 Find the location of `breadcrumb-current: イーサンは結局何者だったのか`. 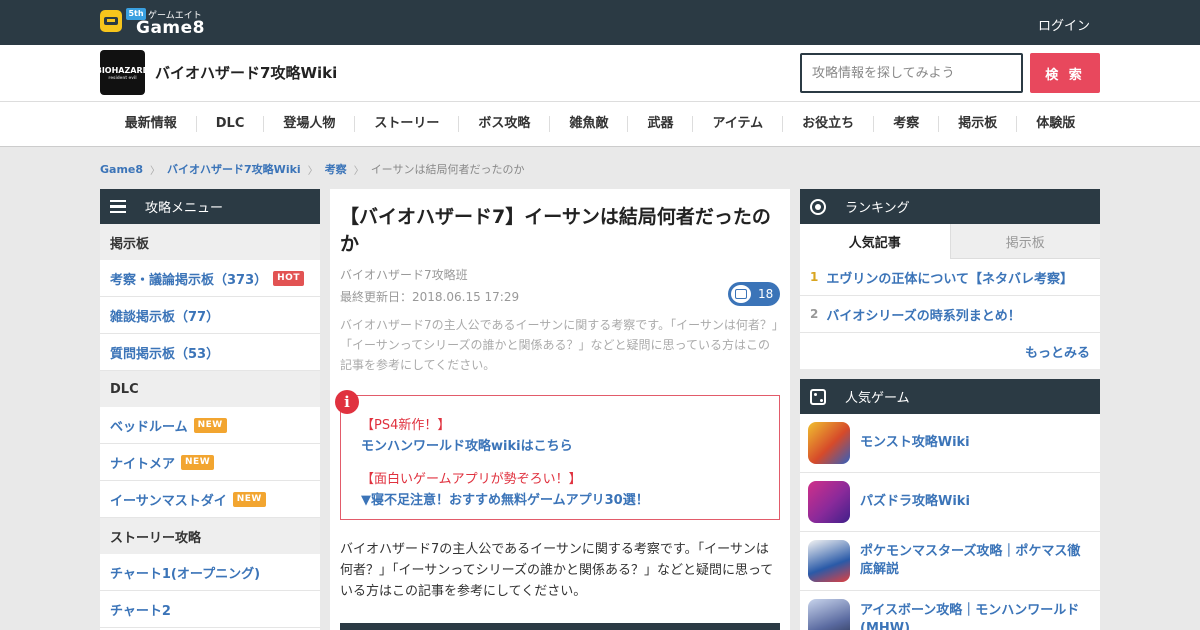

breadcrumb-current: イーサンは結局何者だったのか is located at coordinates (447, 169).